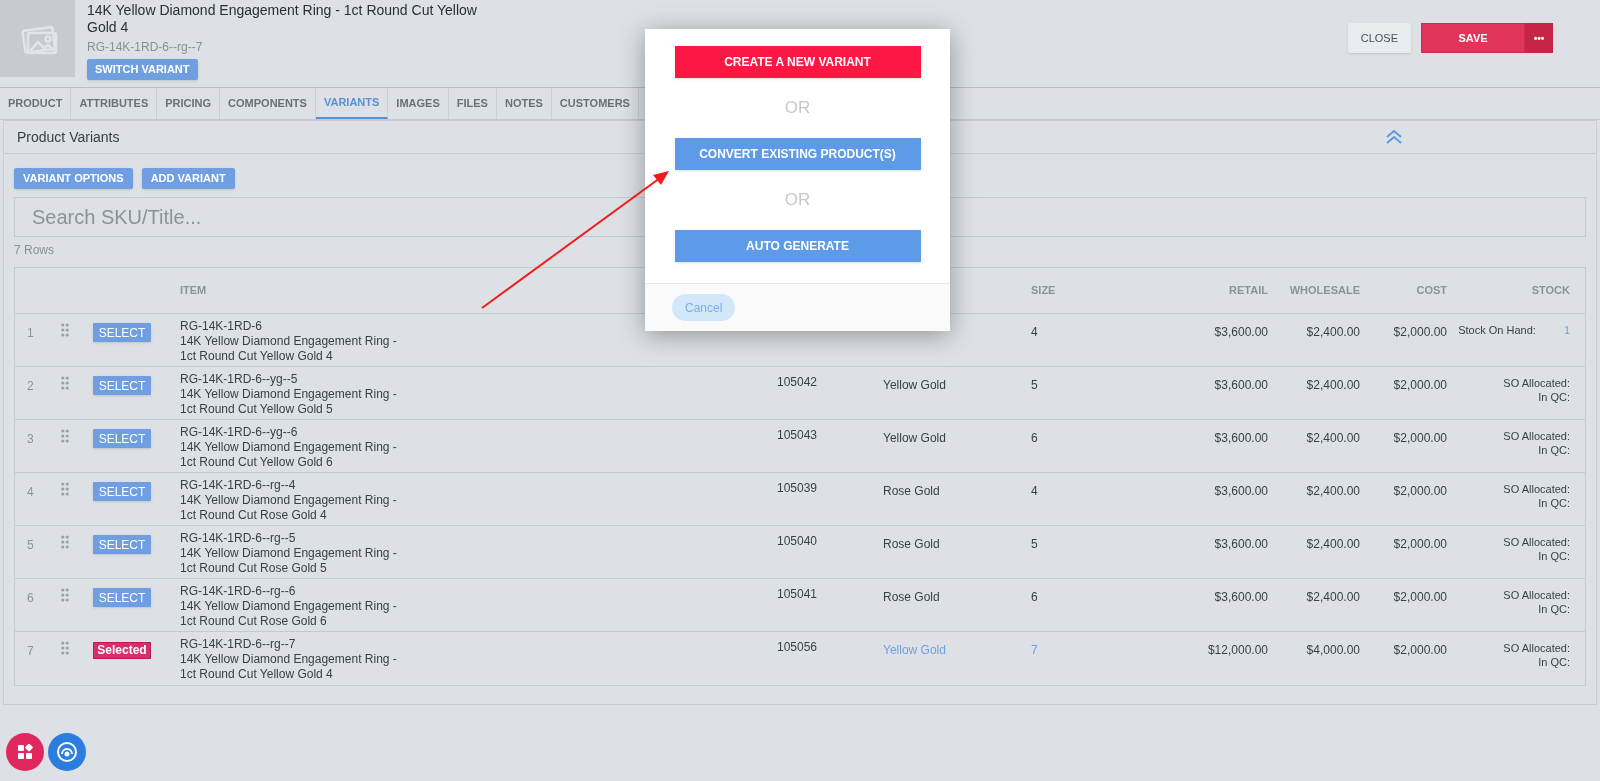 The image size is (1600, 781). What do you see at coordinates (797, 200) in the screenshot?
I see `or-divider: OR` at bounding box center [797, 200].